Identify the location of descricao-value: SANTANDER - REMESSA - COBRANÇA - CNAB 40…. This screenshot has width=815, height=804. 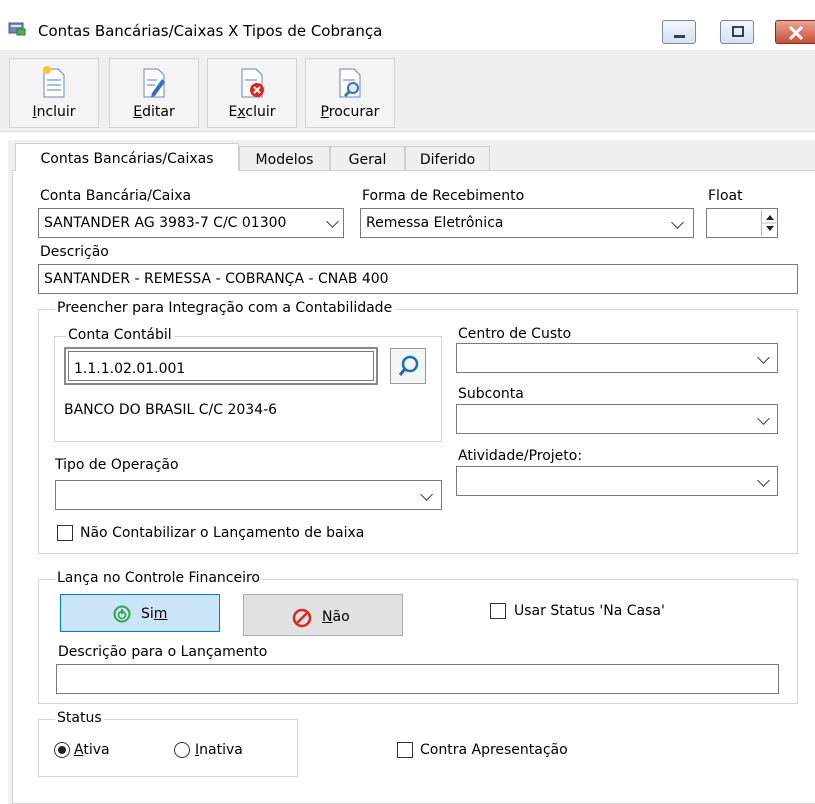
(216, 279).